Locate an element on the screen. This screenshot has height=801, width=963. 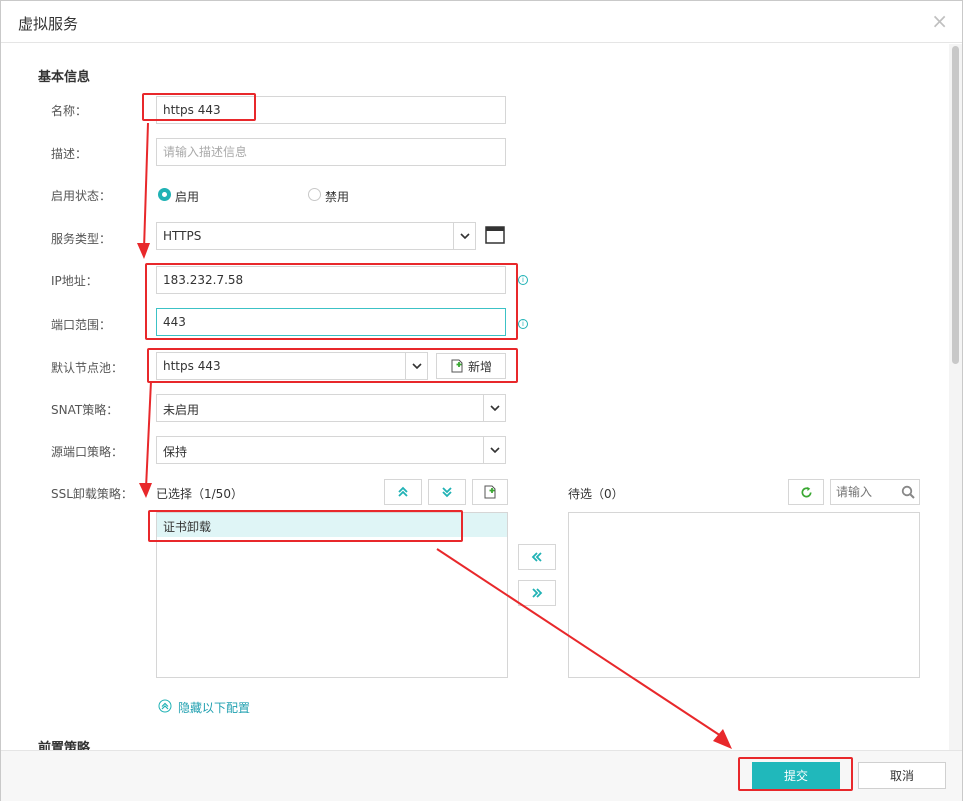
pending-header: 待选（0） is located at coordinates (596, 494).